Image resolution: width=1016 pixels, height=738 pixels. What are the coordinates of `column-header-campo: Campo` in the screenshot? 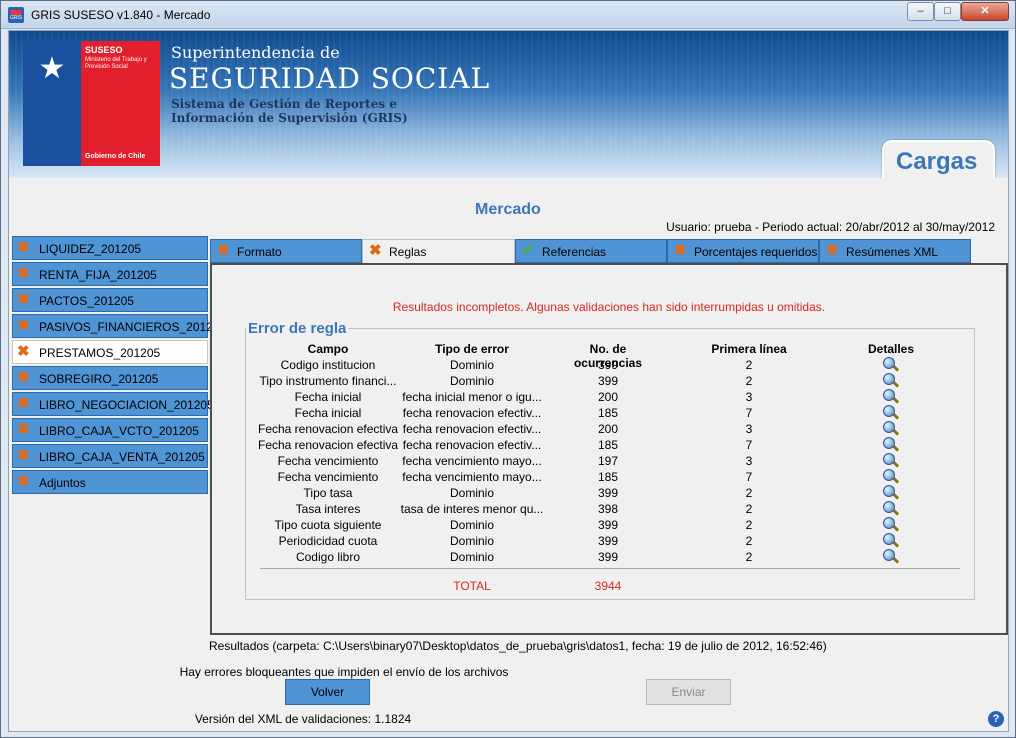 It's located at (328, 349).